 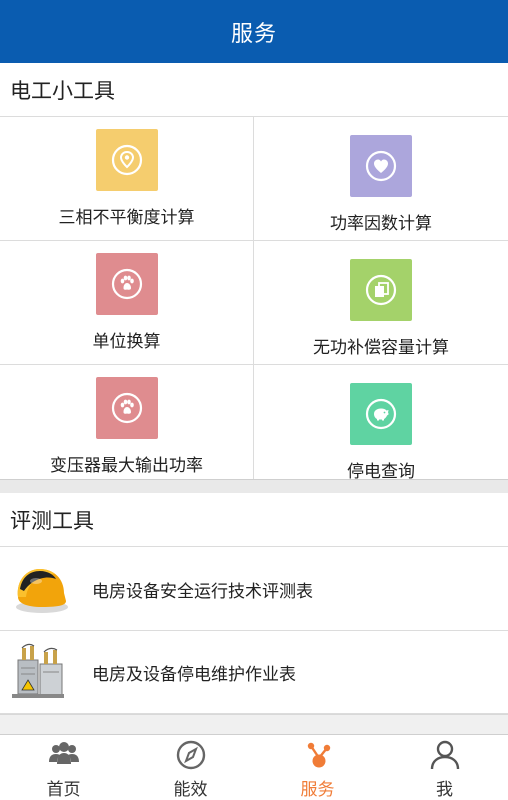 I want to click on tab-me: 我, so click(x=444, y=767).